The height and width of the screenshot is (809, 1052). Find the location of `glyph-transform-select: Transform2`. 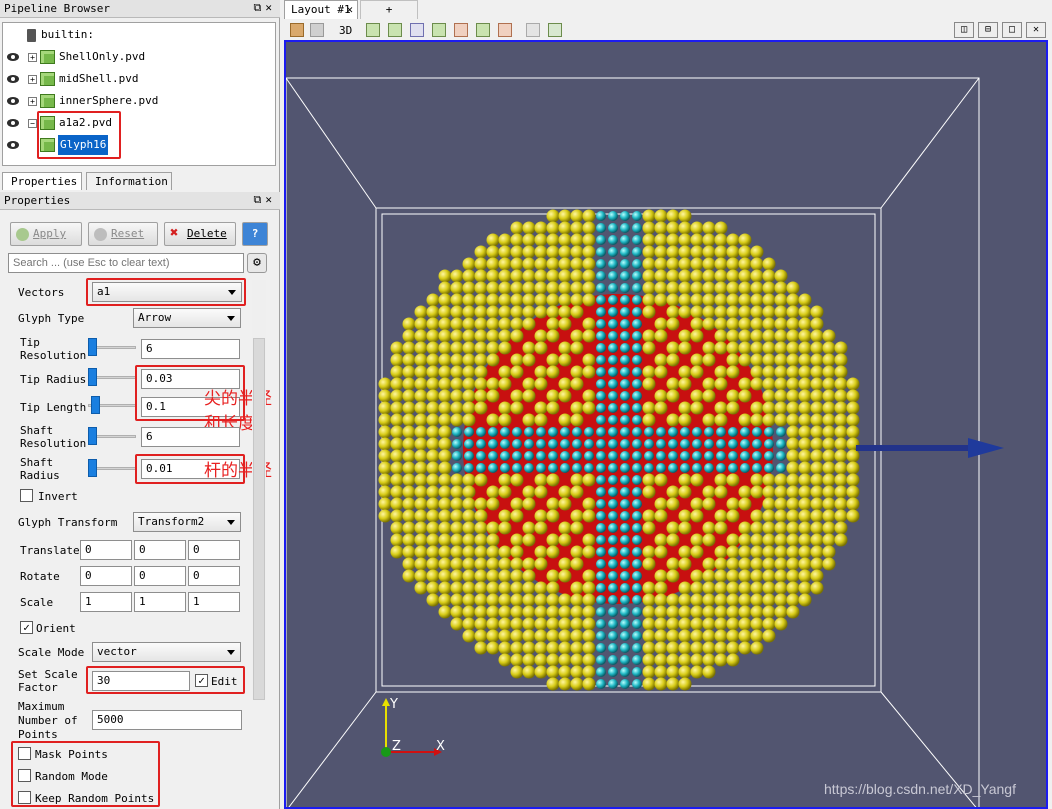

glyph-transform-select: Transform2 is located at coordinates (187, 522).